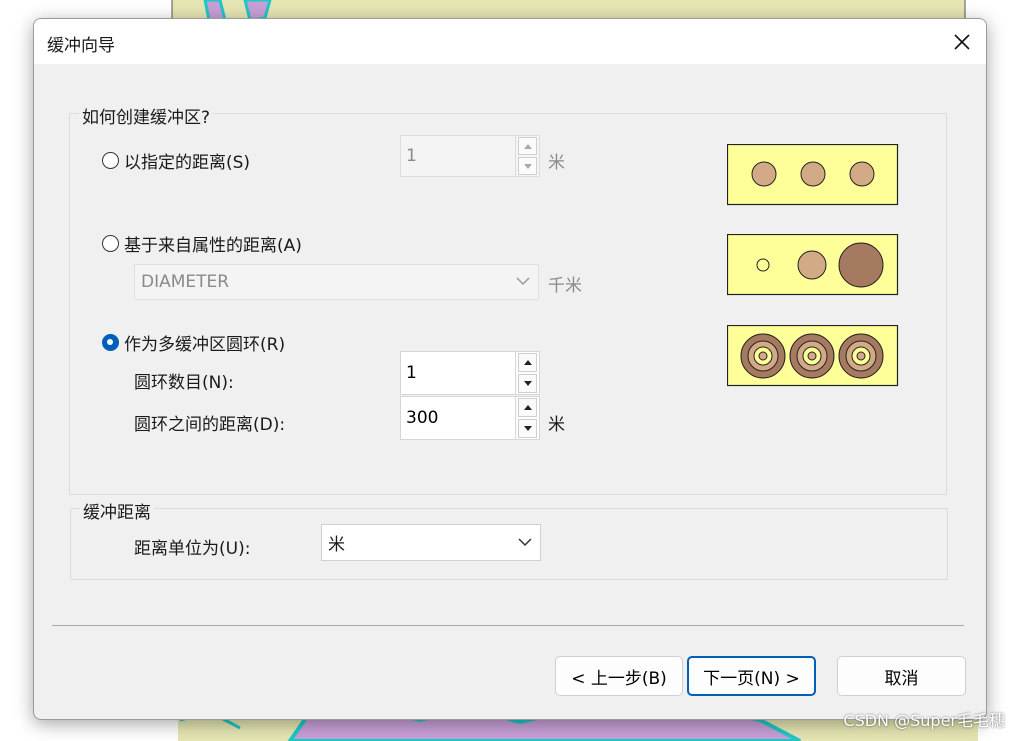  What do you see at coordinates (458, 418) in the screenshot?
I see `ring-distance-input` at bounding box center [458, 418].